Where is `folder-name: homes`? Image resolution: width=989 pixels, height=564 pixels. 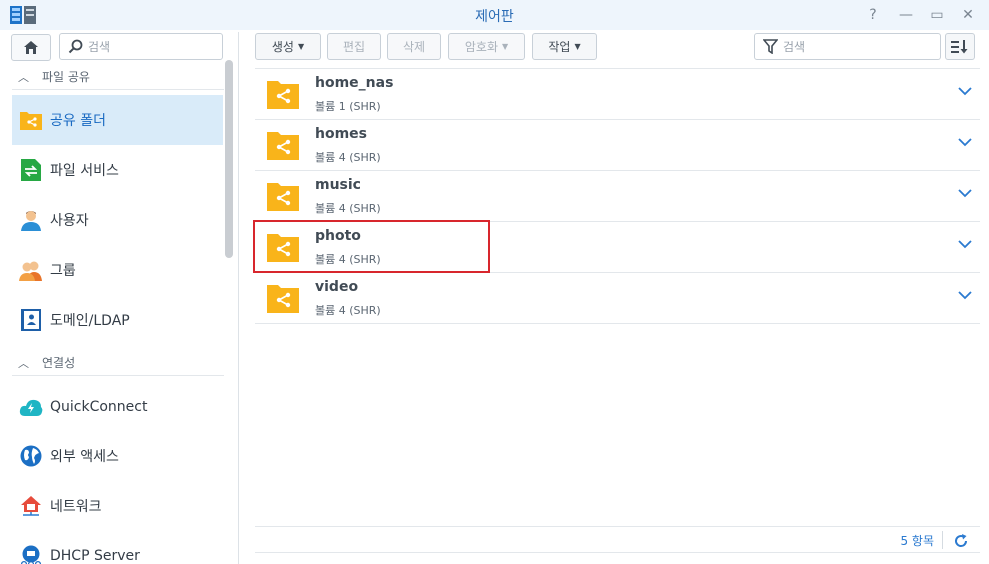
folder-name: homes is located at coordinates (341, 134).